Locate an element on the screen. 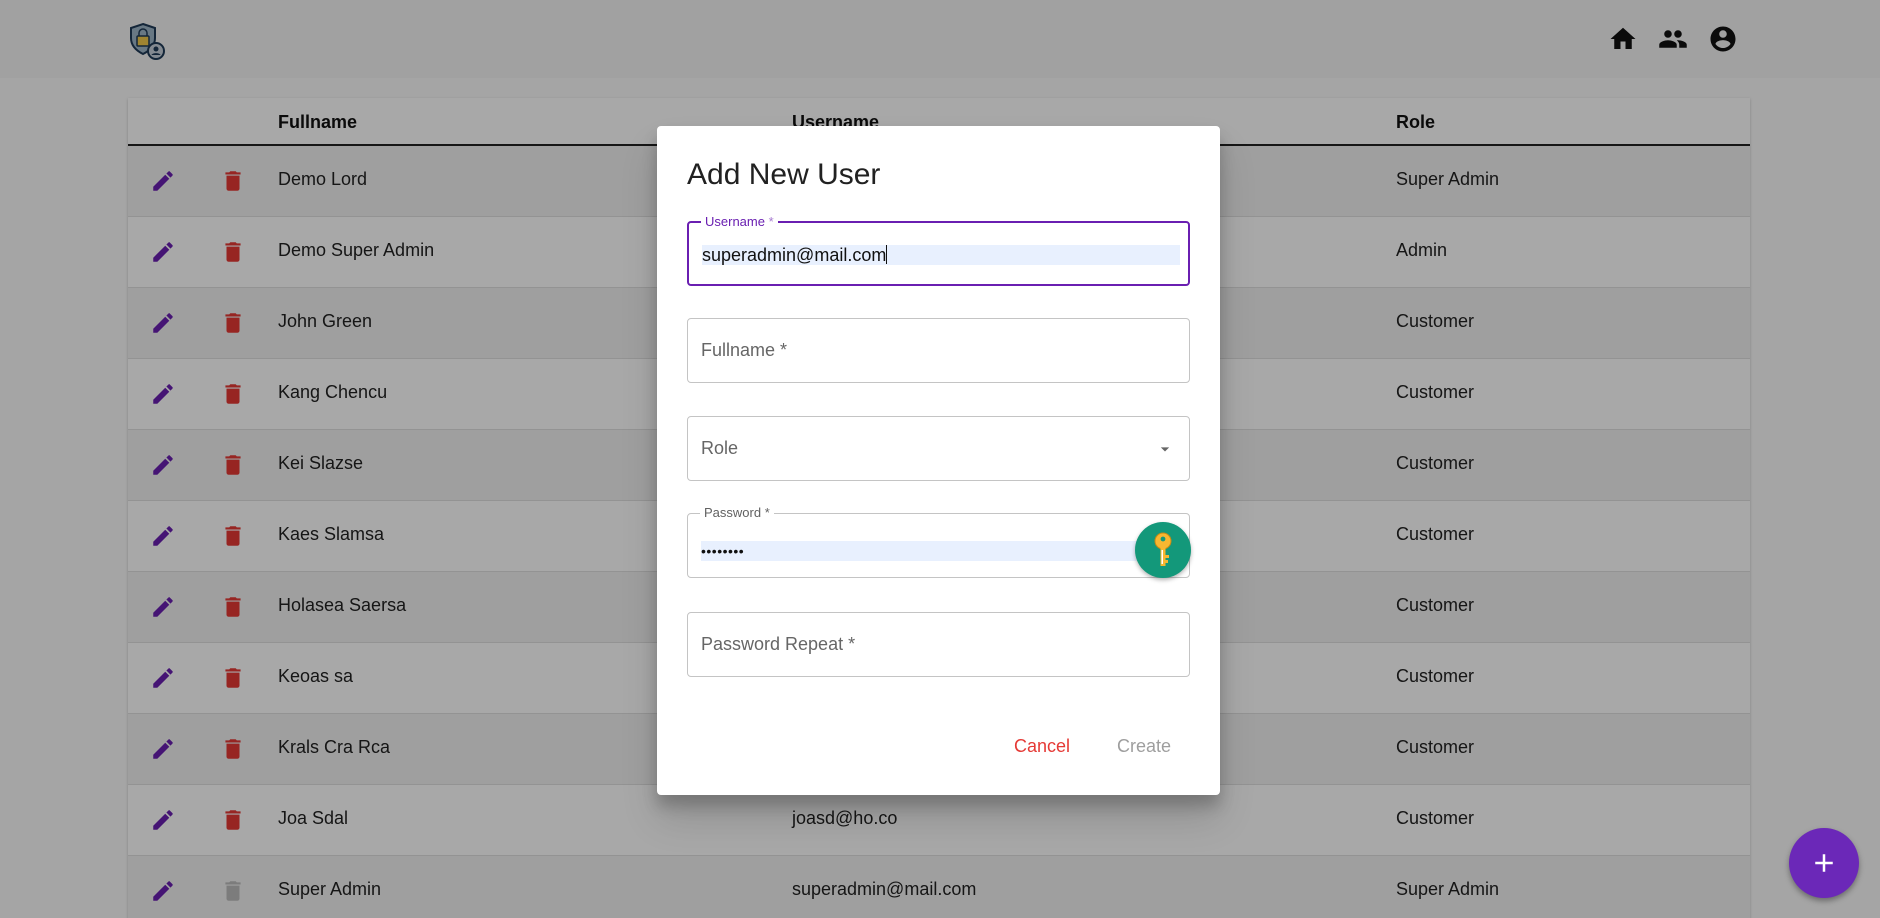 This screenshot has width=1880, height=918. dropdown-arrow-icon is located at coordinates (1165, 449).